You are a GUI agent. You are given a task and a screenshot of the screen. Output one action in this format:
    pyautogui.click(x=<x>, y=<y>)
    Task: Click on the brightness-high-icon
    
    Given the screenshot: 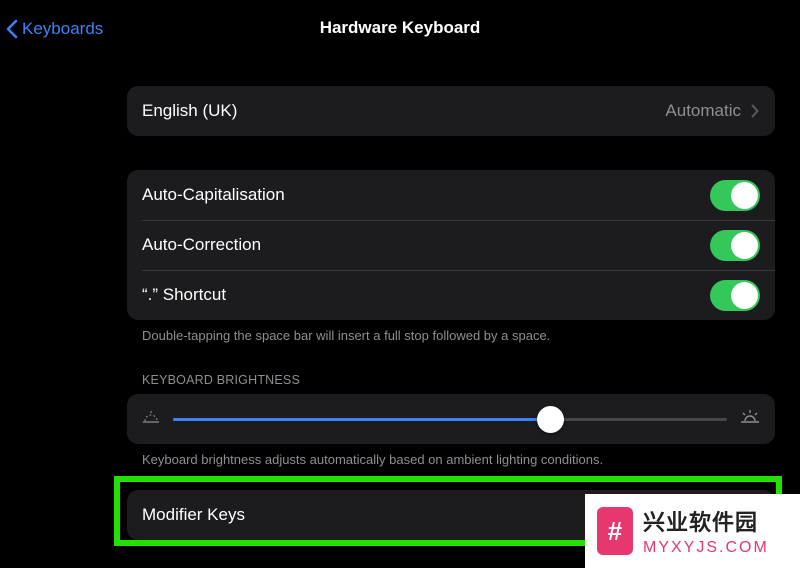 What is the action you would take?
    pyautogui.click(x=750, y=416)
    